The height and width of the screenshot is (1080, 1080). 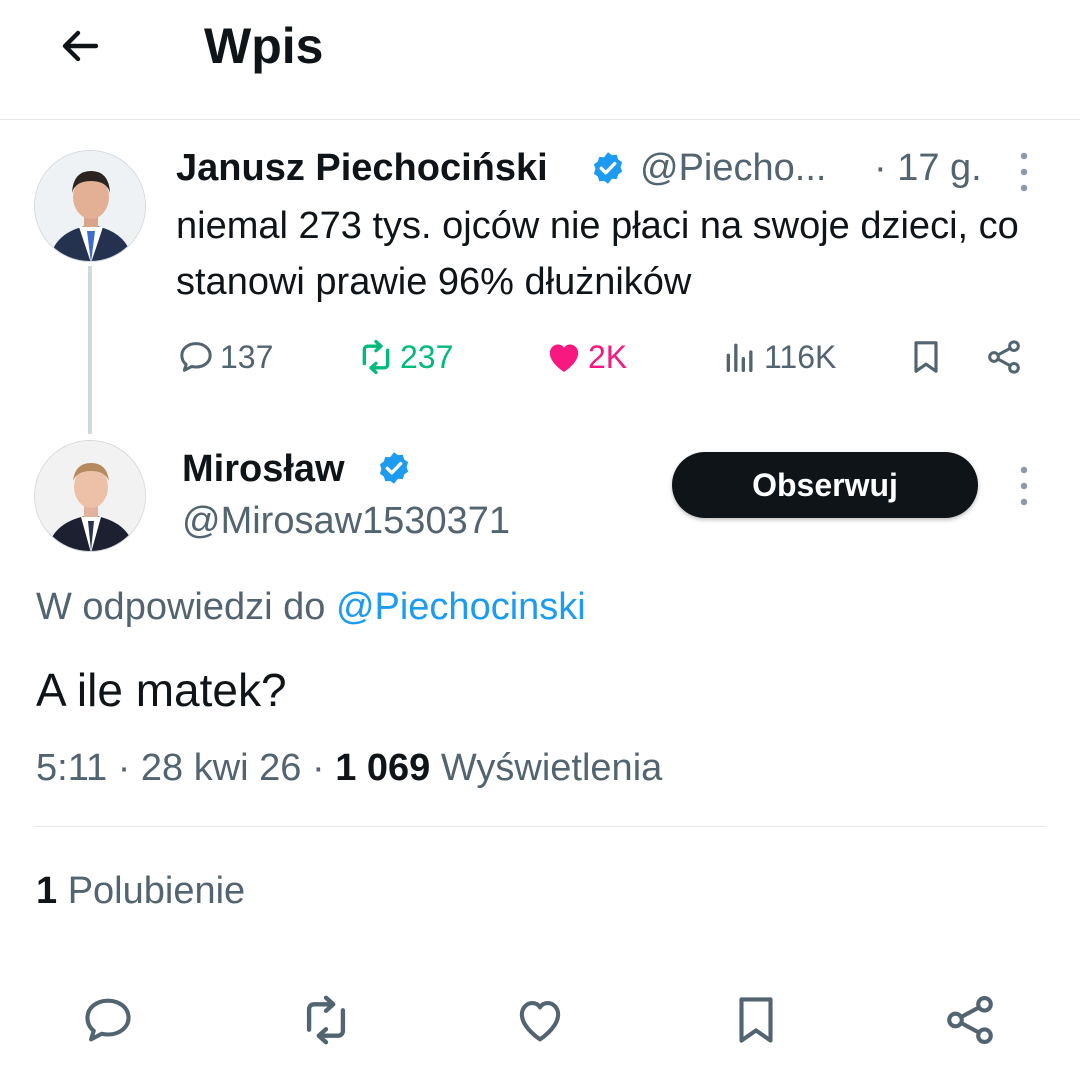 I want to click on follow-button: Obserwuj, so click(x=825, y=485).